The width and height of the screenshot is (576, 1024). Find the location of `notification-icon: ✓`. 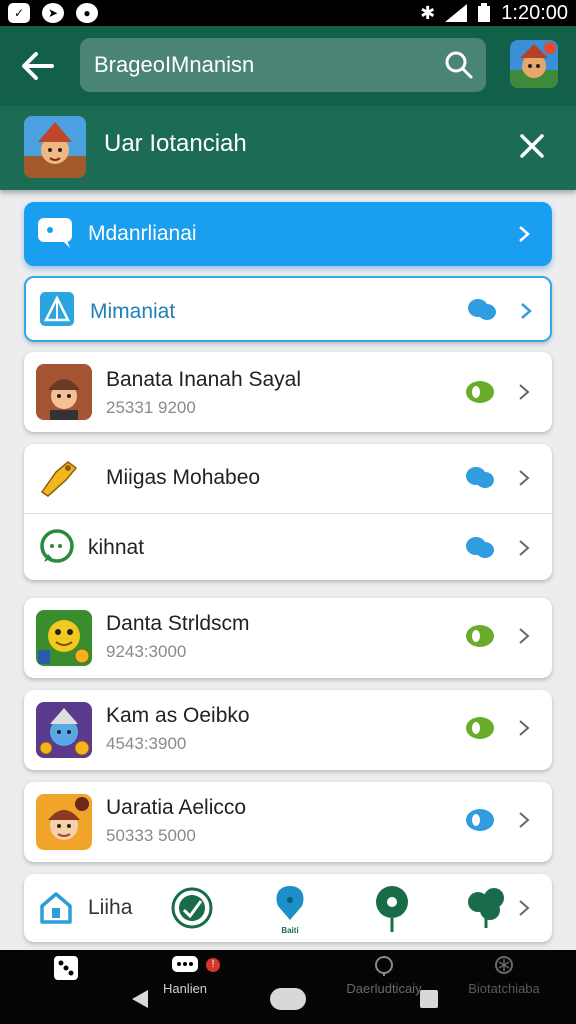

notification-icon: ✓ is located at coordinates (19, 13).